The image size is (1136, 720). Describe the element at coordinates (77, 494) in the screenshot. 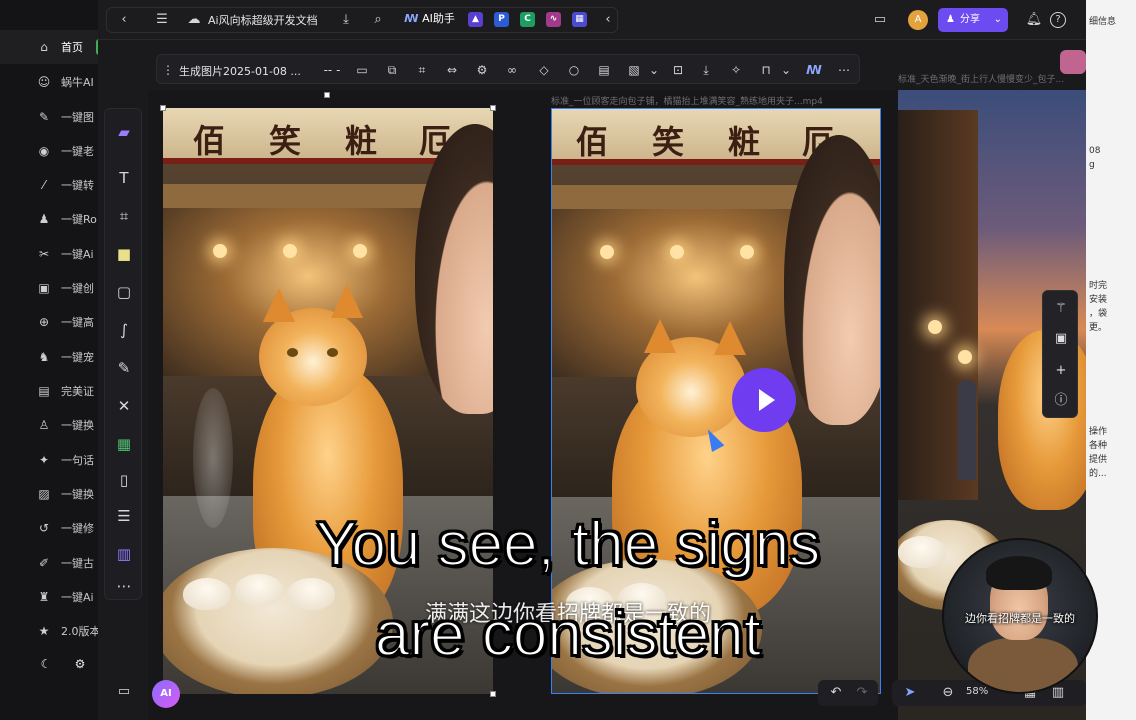

I see `sidebar-item-label: 一键换` at that location.